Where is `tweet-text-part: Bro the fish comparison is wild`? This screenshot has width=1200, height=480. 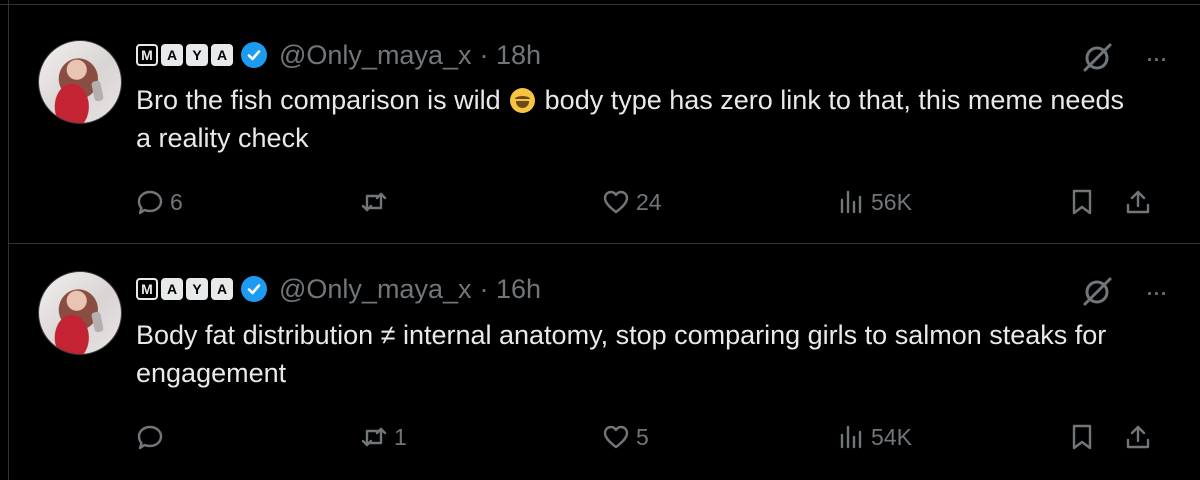 tweet-text-part: Bro the fish comparison is wild is located at coordinates (322, 100).